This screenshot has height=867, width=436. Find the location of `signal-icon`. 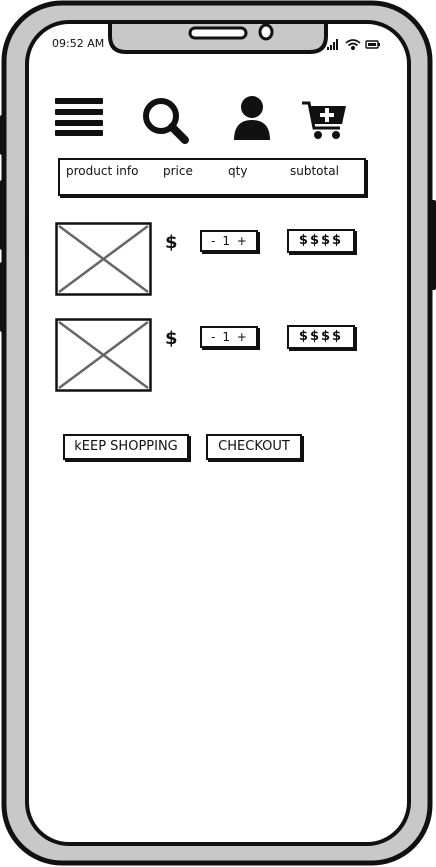

signal-icon is located at coordinates (332, 44).